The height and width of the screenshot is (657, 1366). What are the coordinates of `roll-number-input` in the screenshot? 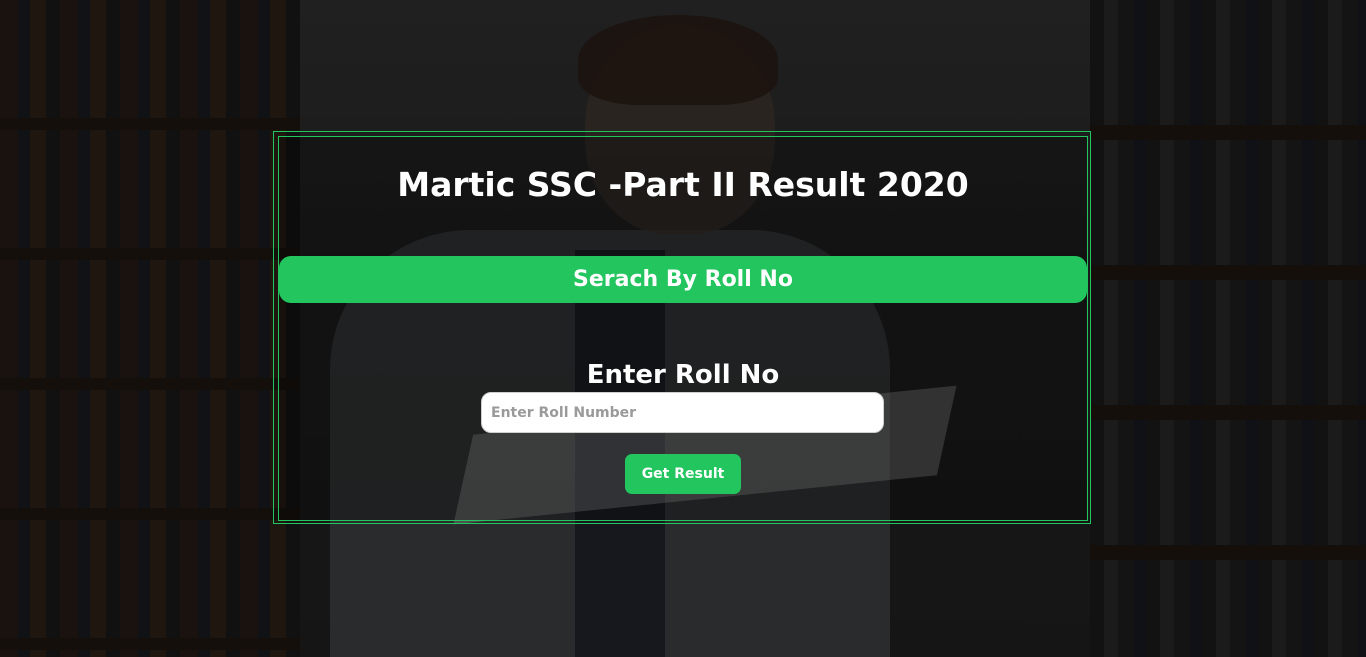 It's located at (682, 412).